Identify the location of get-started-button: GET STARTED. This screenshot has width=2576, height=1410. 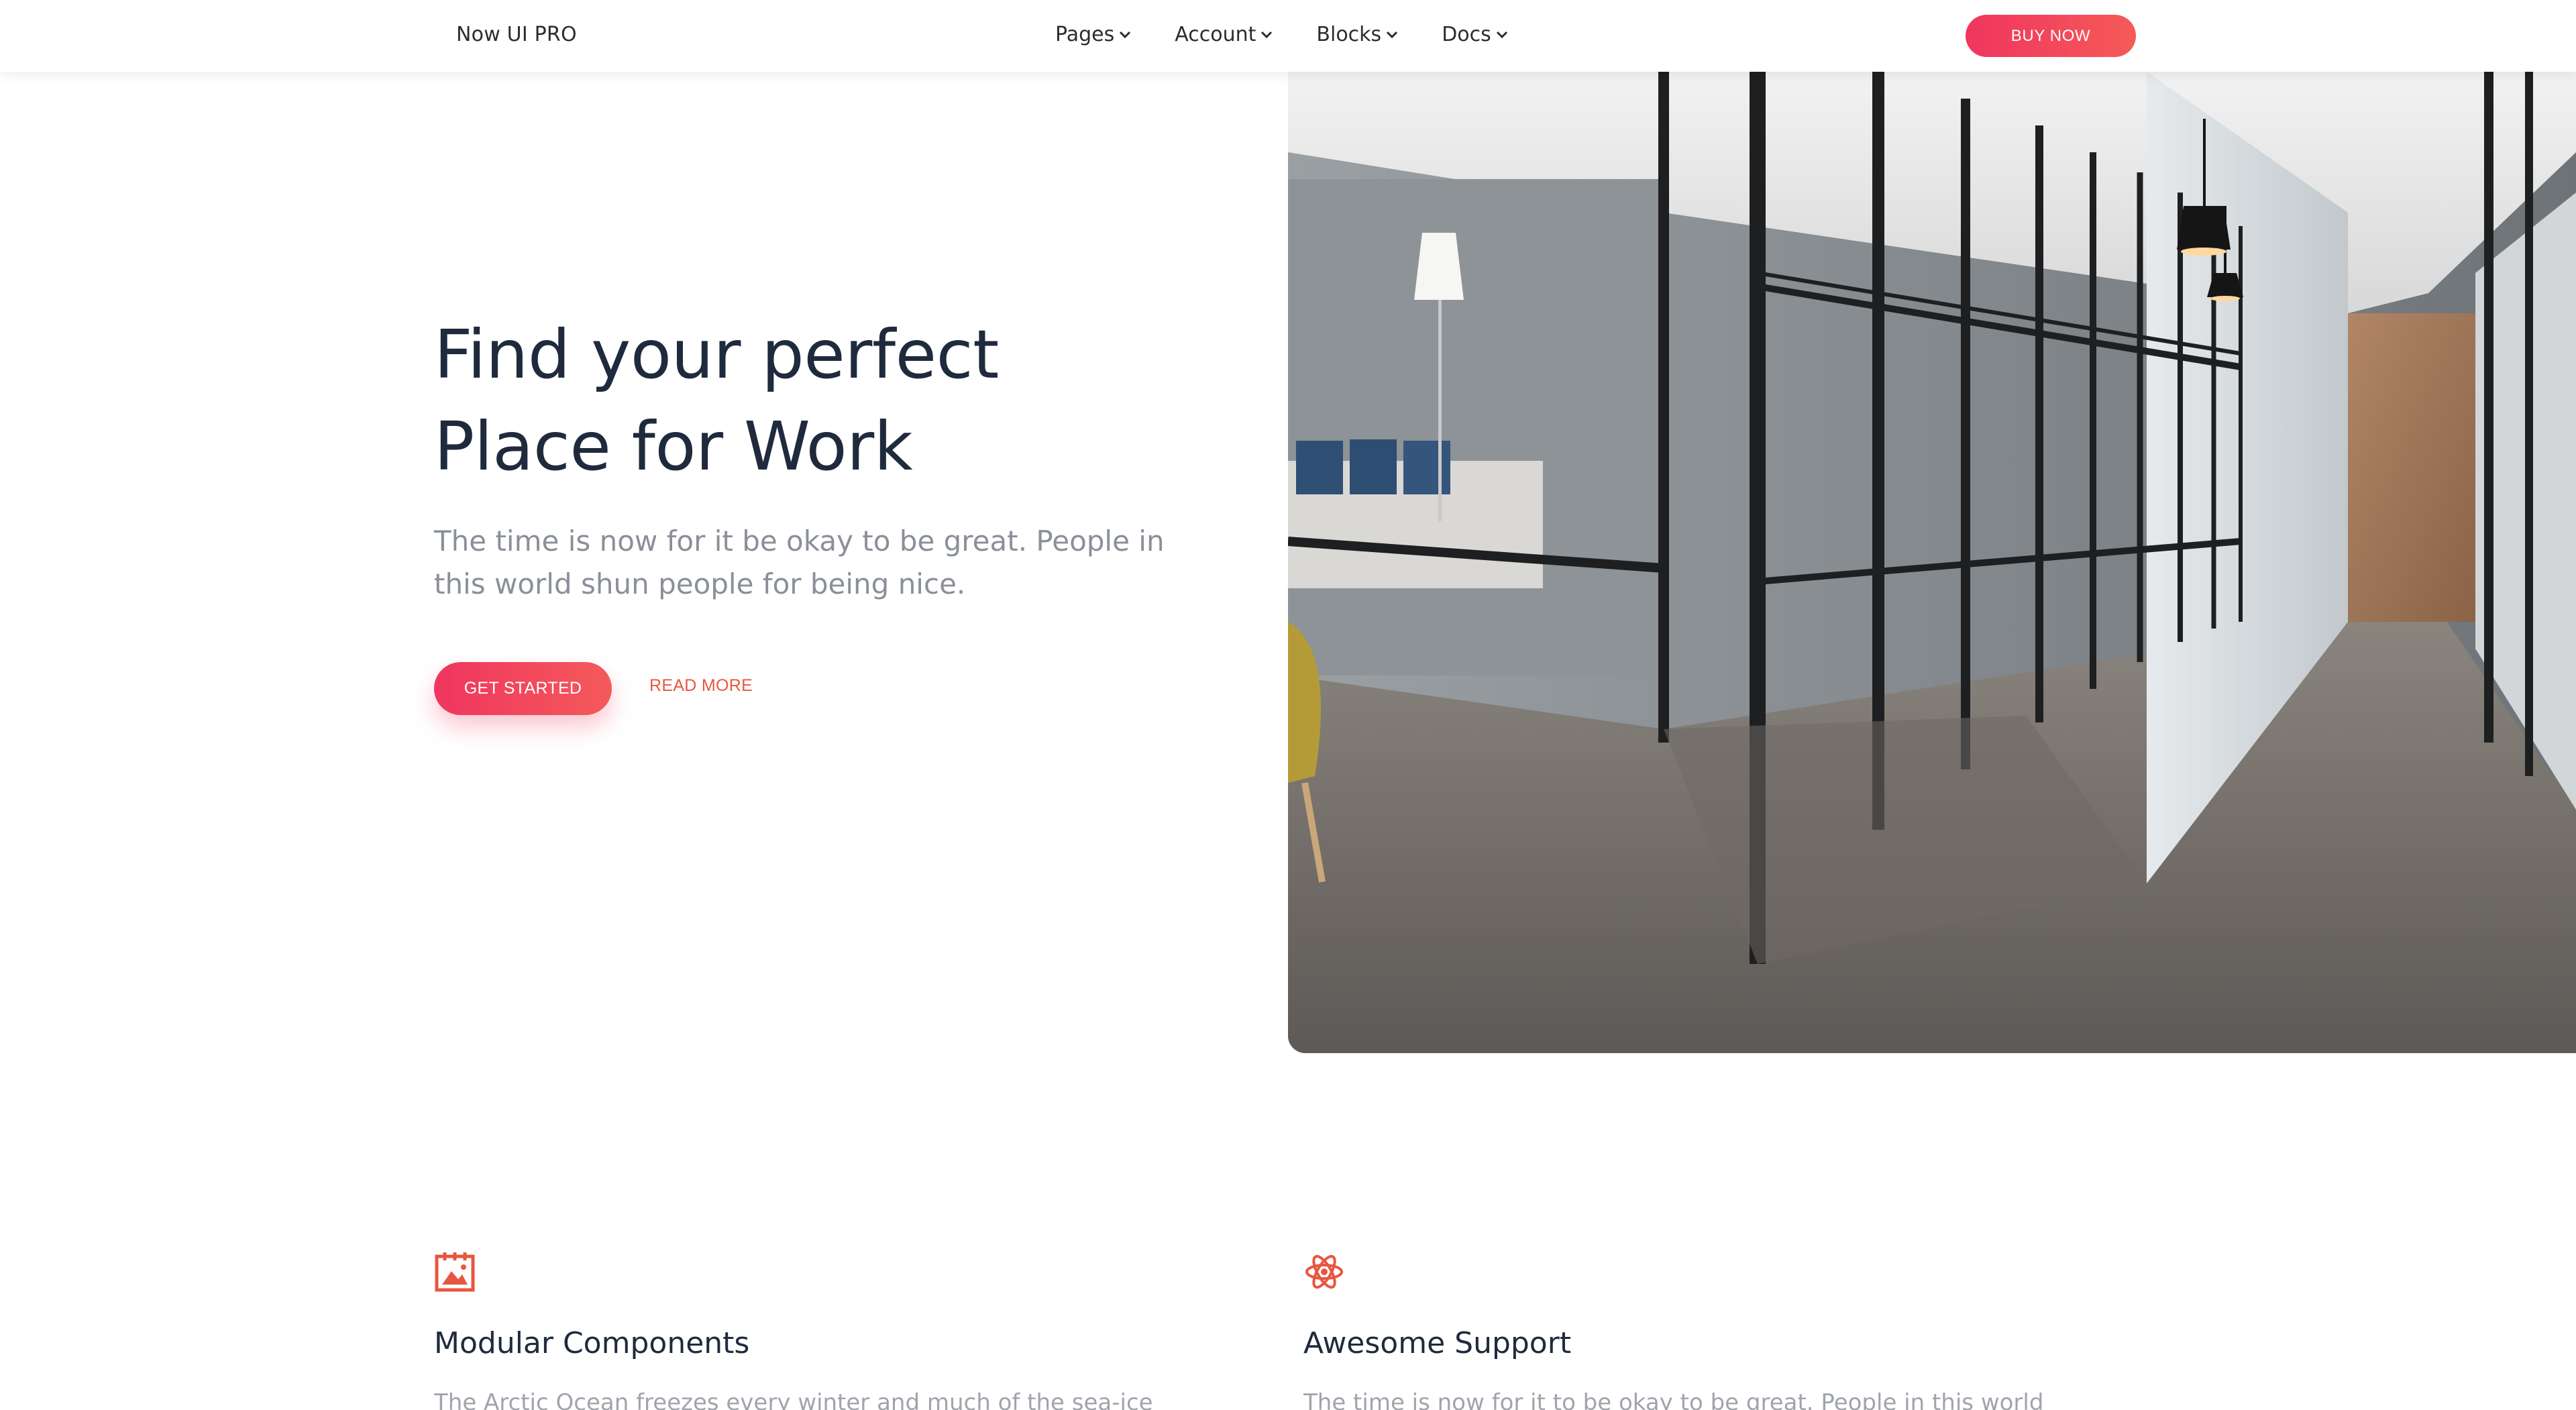
(523, 688).